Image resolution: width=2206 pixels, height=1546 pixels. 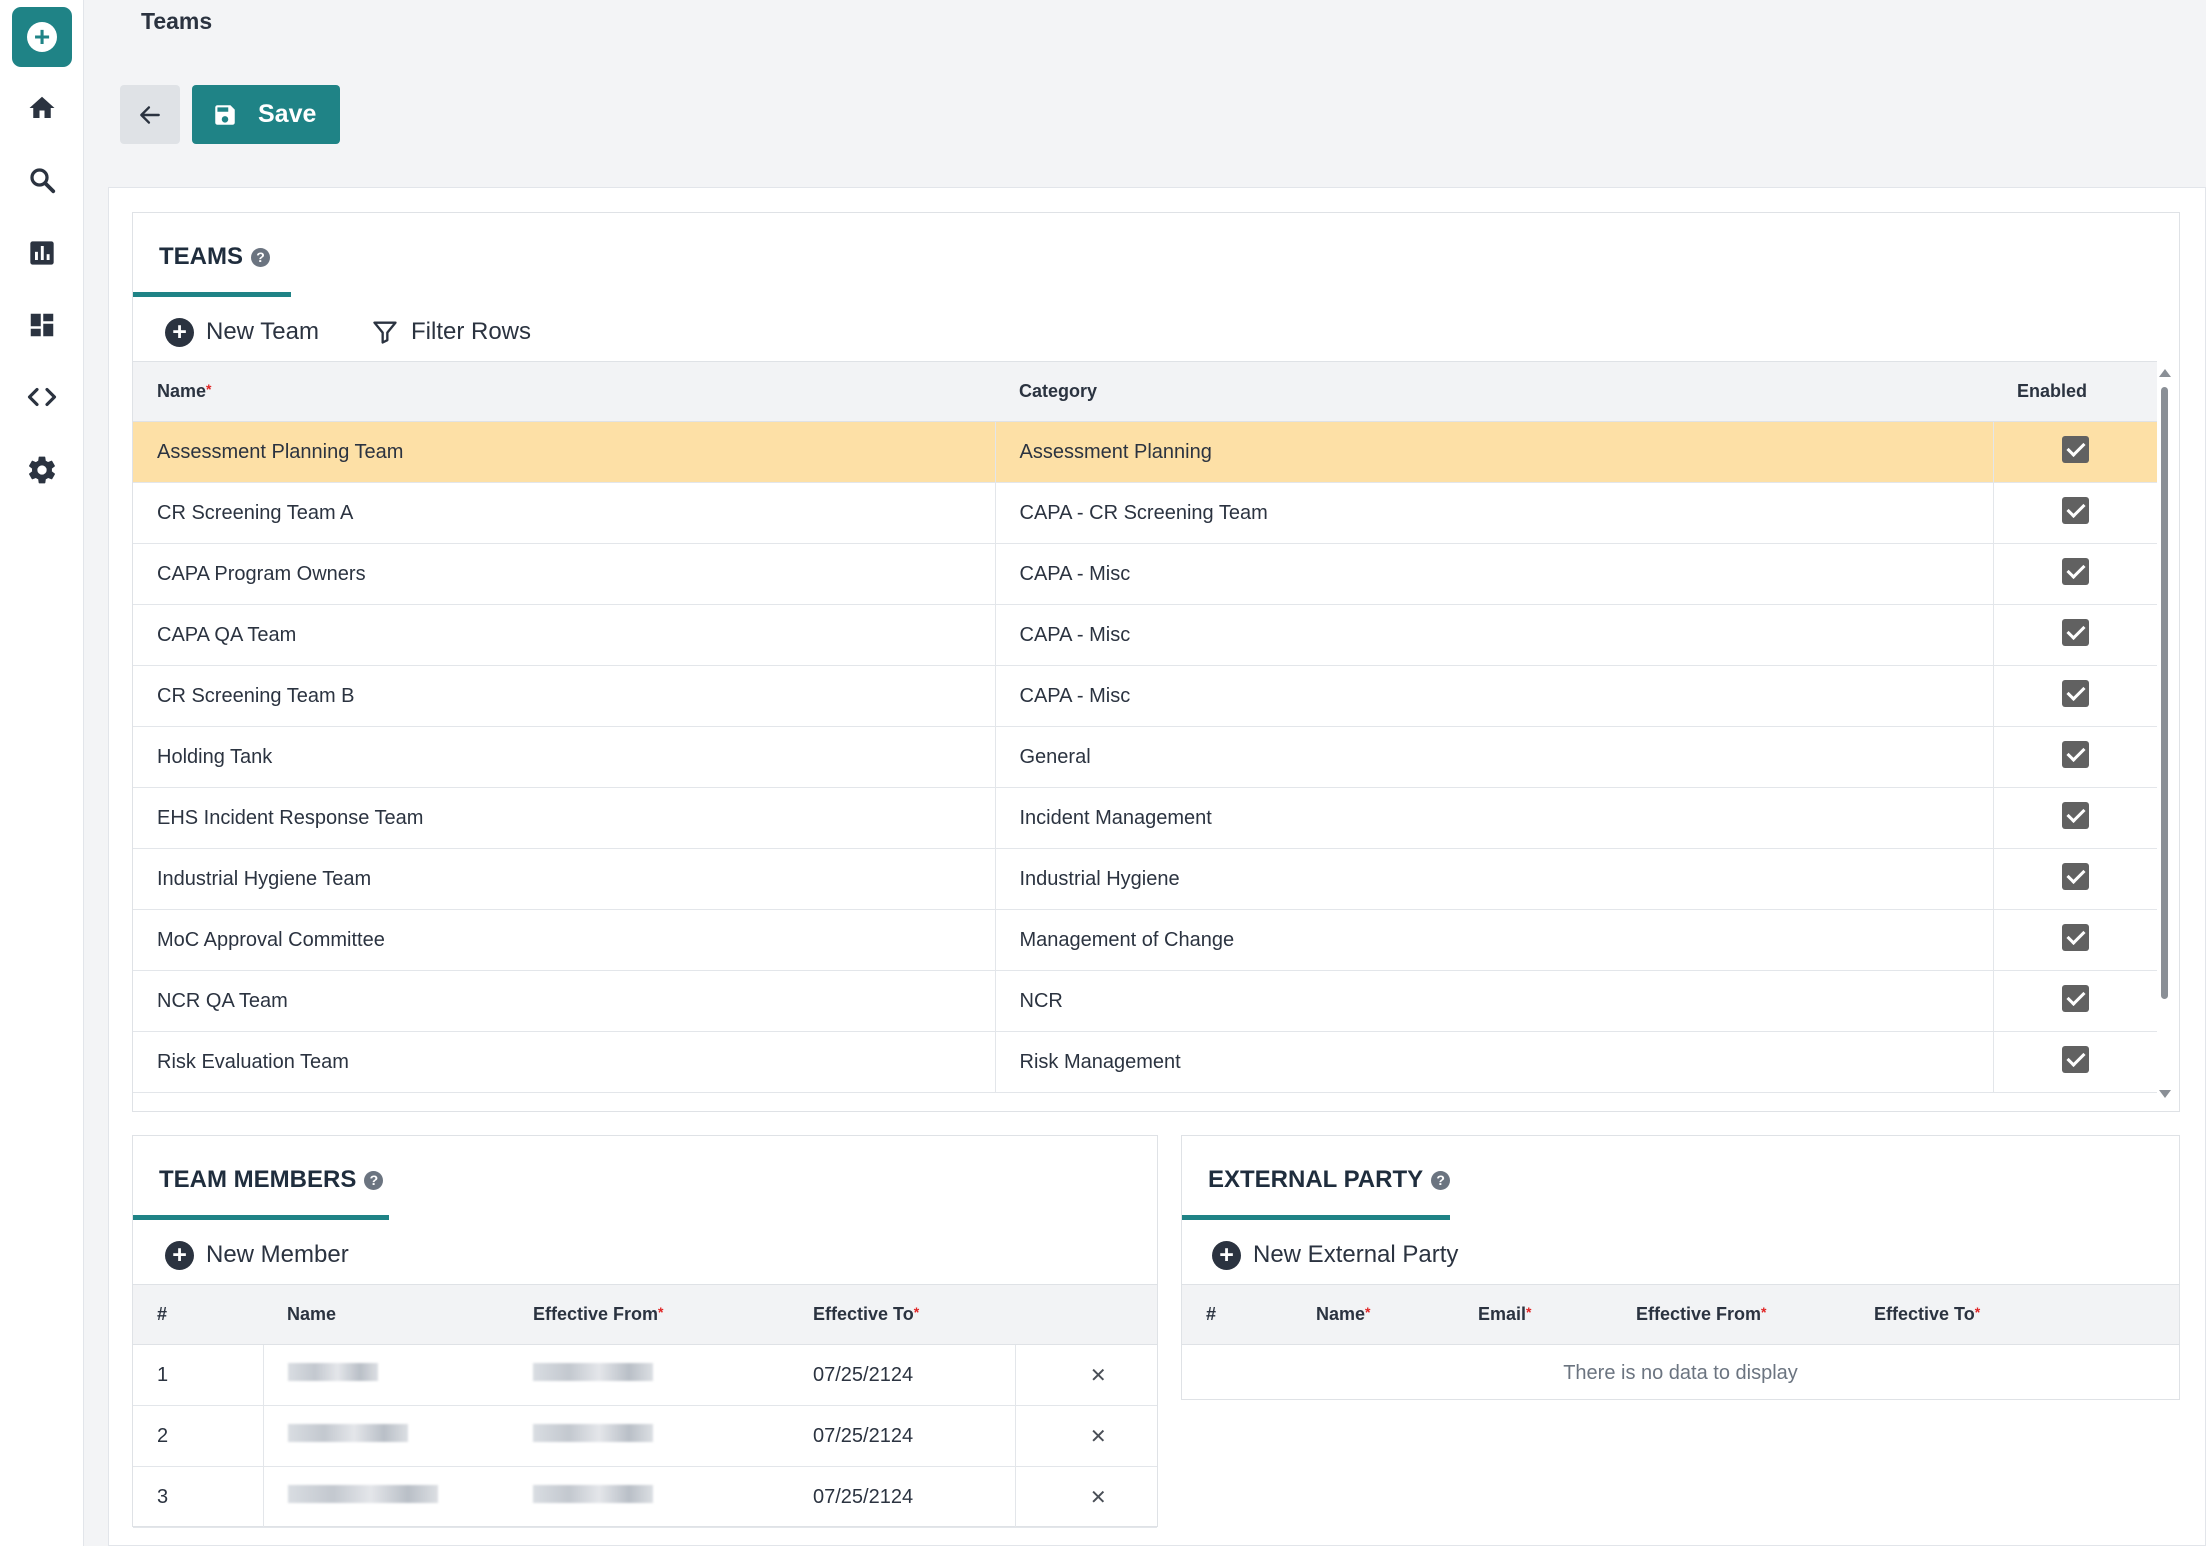 What do you see at coordinates (564, 940) in the screenshot?
I see `team-name-cell: MoC Approval Committee` at bounding box center [564, 940].